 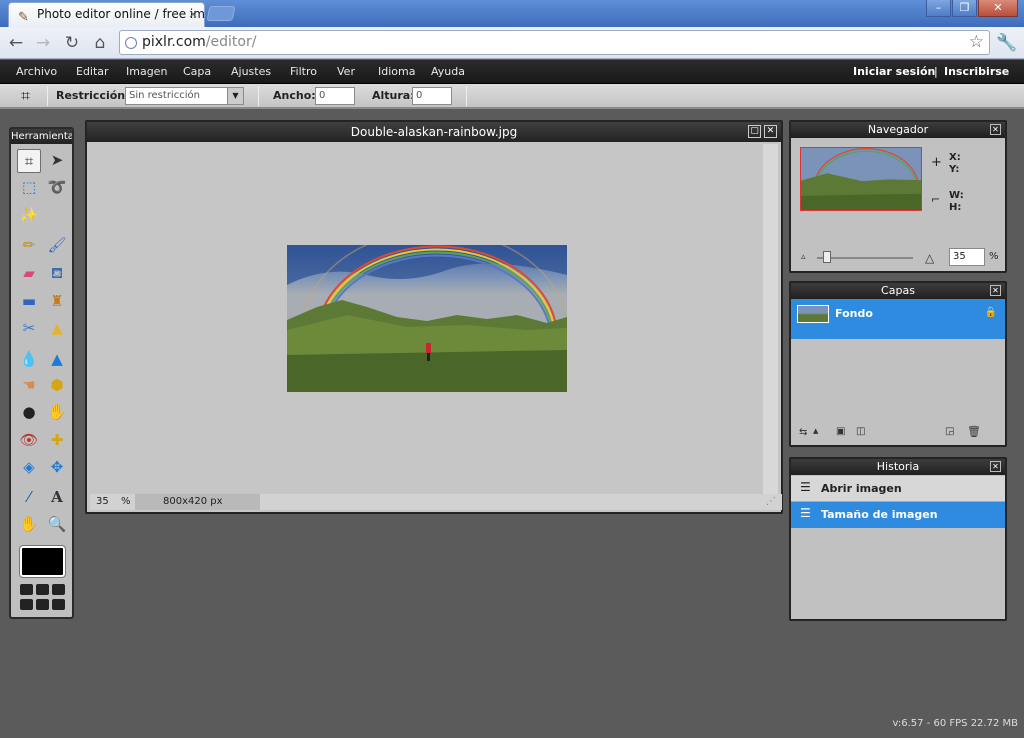 What do you see at coordinates (57, 441) in the screenshot?
I see `spot-heal-tool-icon: ✚` at bounding box center [57, 441].